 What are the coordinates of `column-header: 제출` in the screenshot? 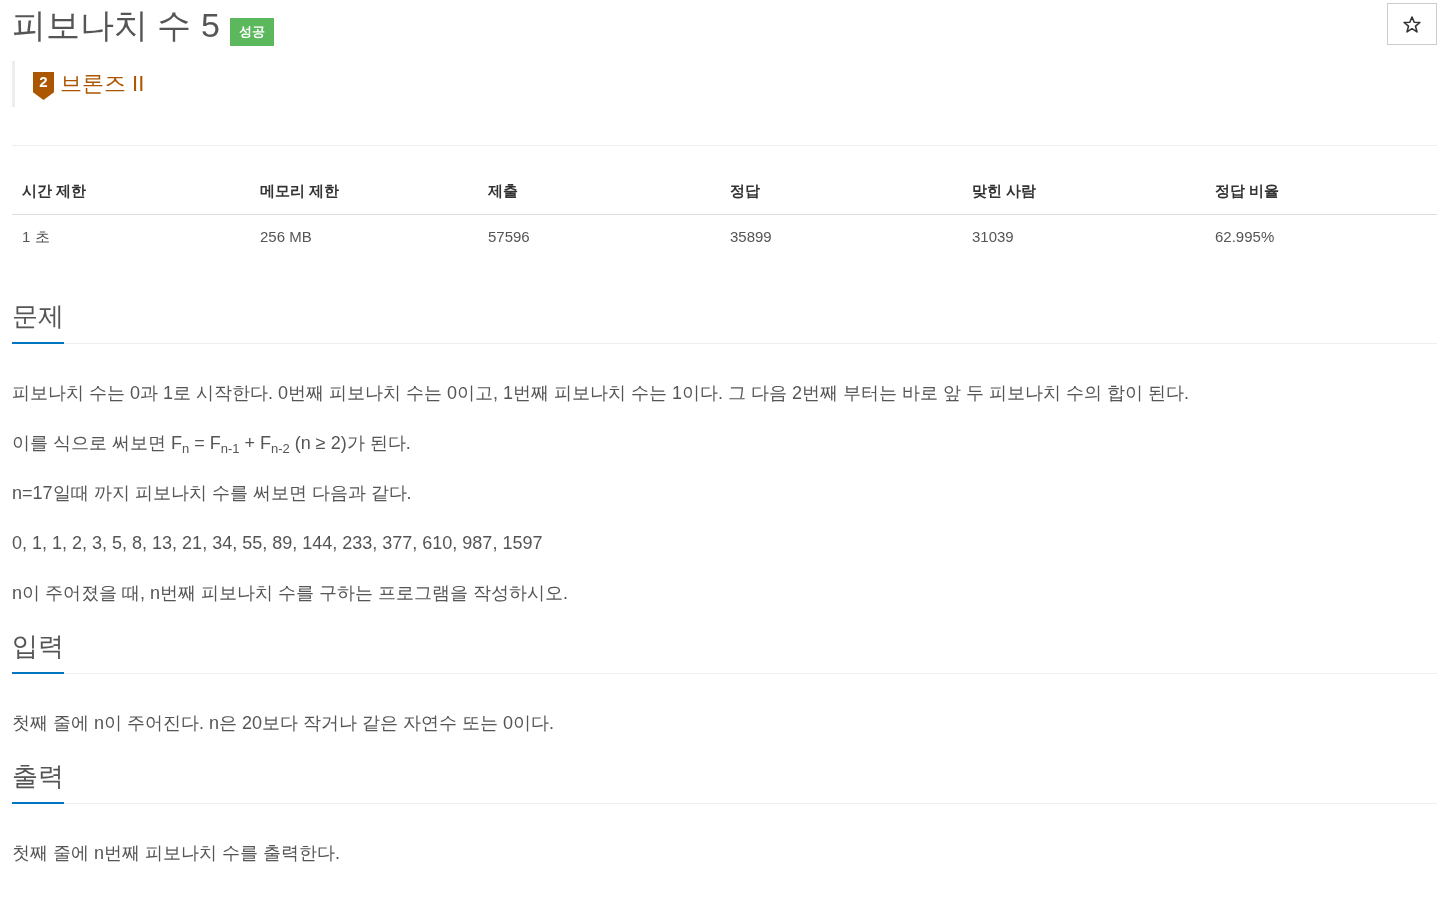 It's located at (503, 191).